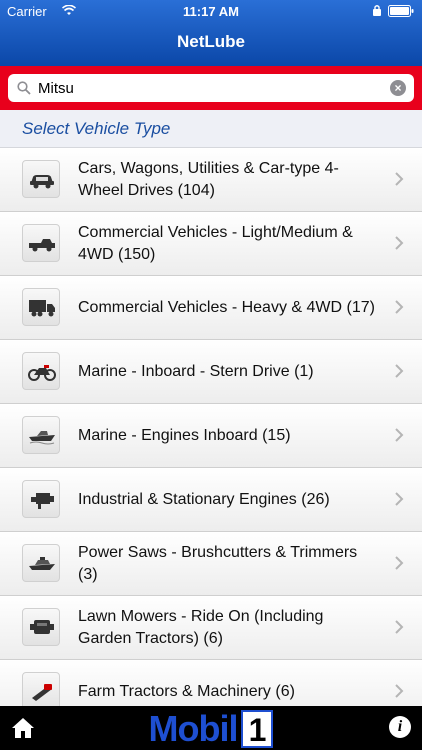 The height and width of the screenshot is (750, 422). I want to click on bottom-bar: Mobil 1 i, so click(211, 728).